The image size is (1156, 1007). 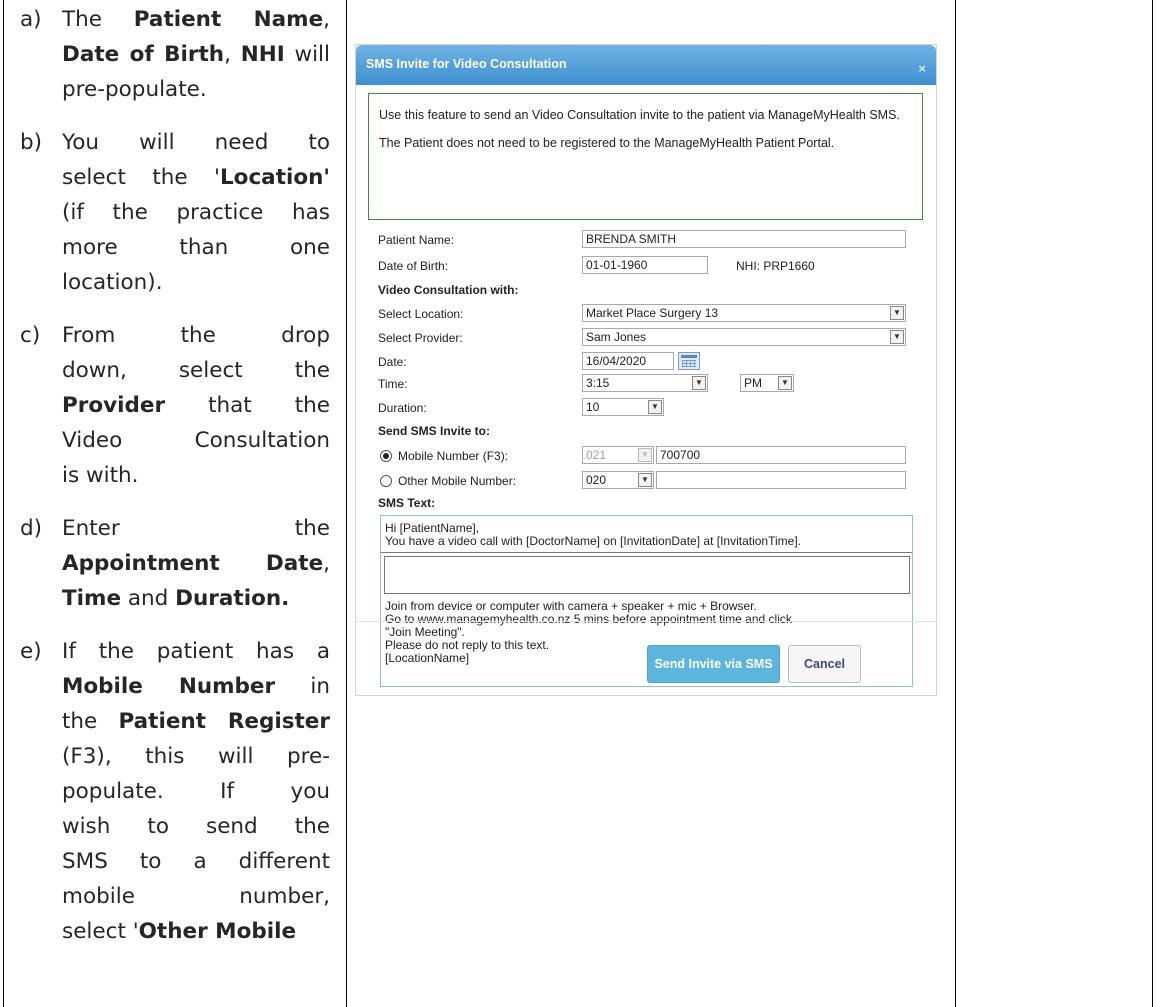 I want to click on dob-label: Date of Birth:, so click(x=413, y=266).